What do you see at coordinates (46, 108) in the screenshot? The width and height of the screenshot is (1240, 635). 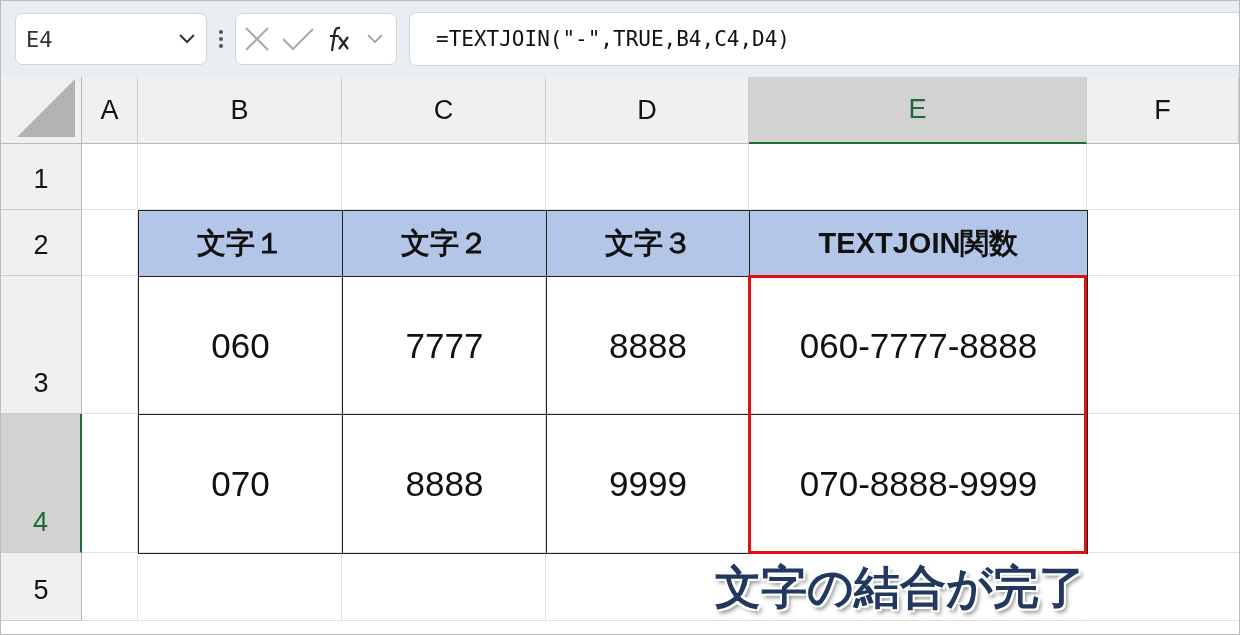 I see `select-all-icon` at bounding box center [46, 108].